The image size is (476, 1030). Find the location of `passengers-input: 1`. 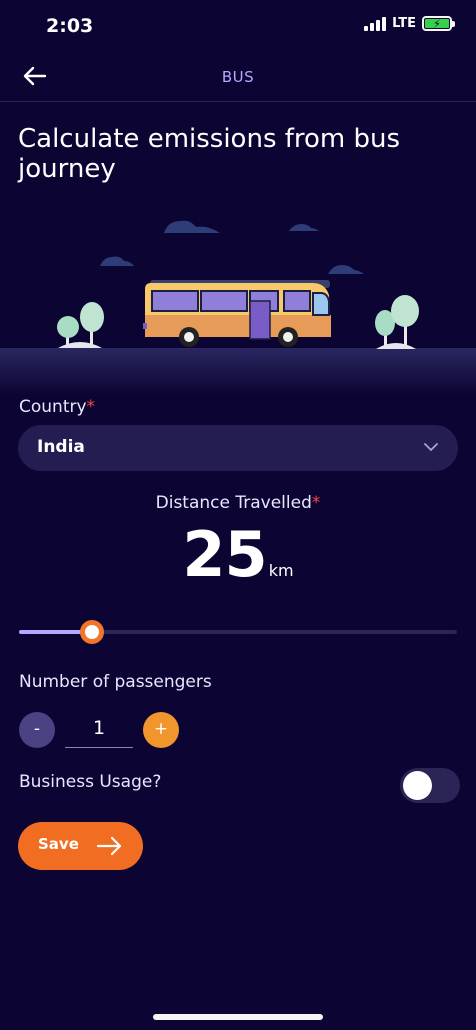

passengers-input: 1 is located at coordinates (99, 731).